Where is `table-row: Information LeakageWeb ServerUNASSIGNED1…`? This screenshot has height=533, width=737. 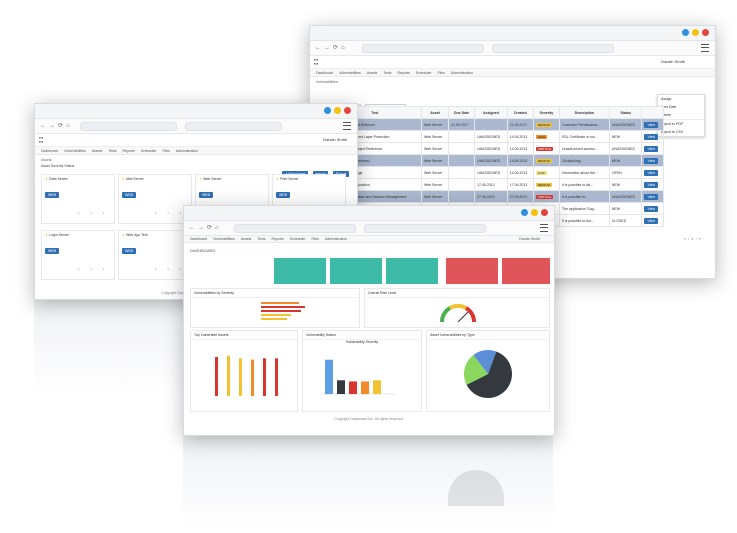
table-row: Information LeakageWeb ServerUNASSIGNED1… is located at coordinates (490, 172).